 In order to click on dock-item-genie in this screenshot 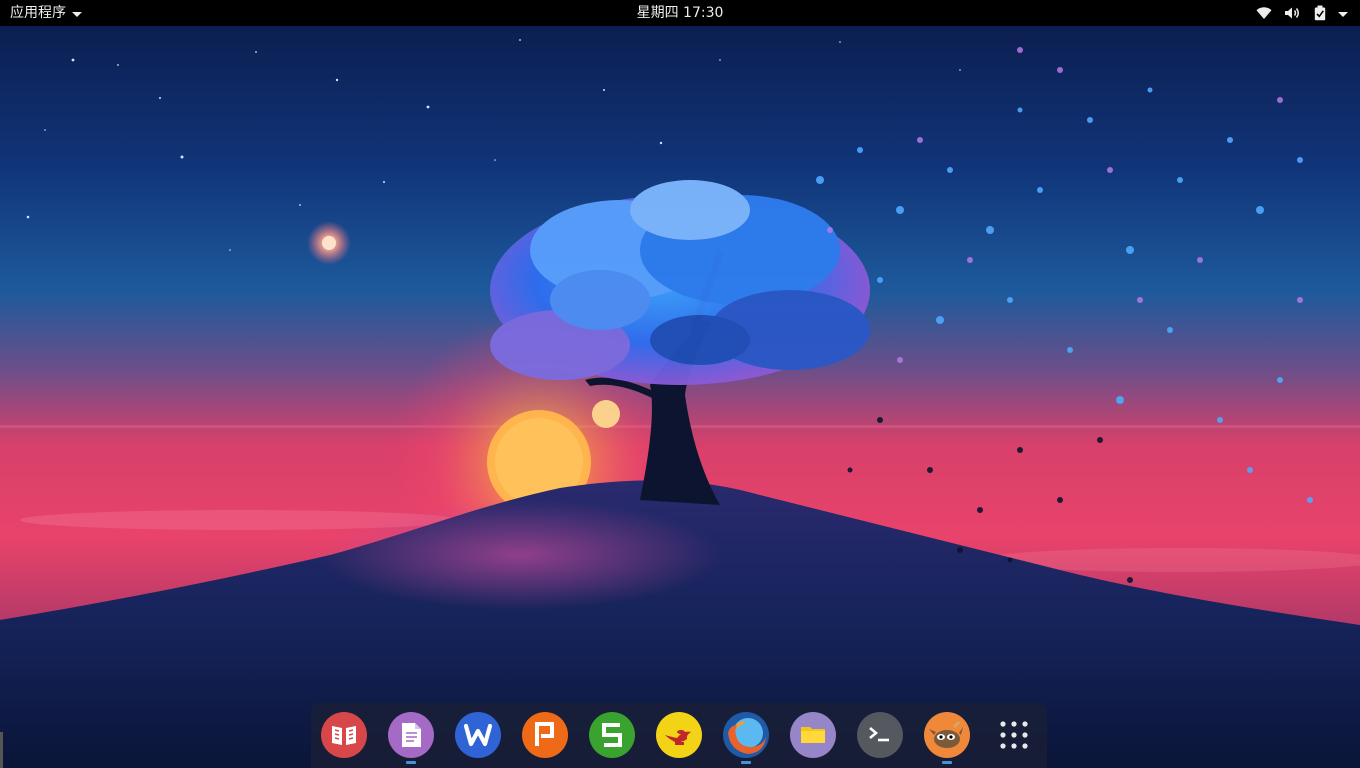, I will do `click(679, 735)`.